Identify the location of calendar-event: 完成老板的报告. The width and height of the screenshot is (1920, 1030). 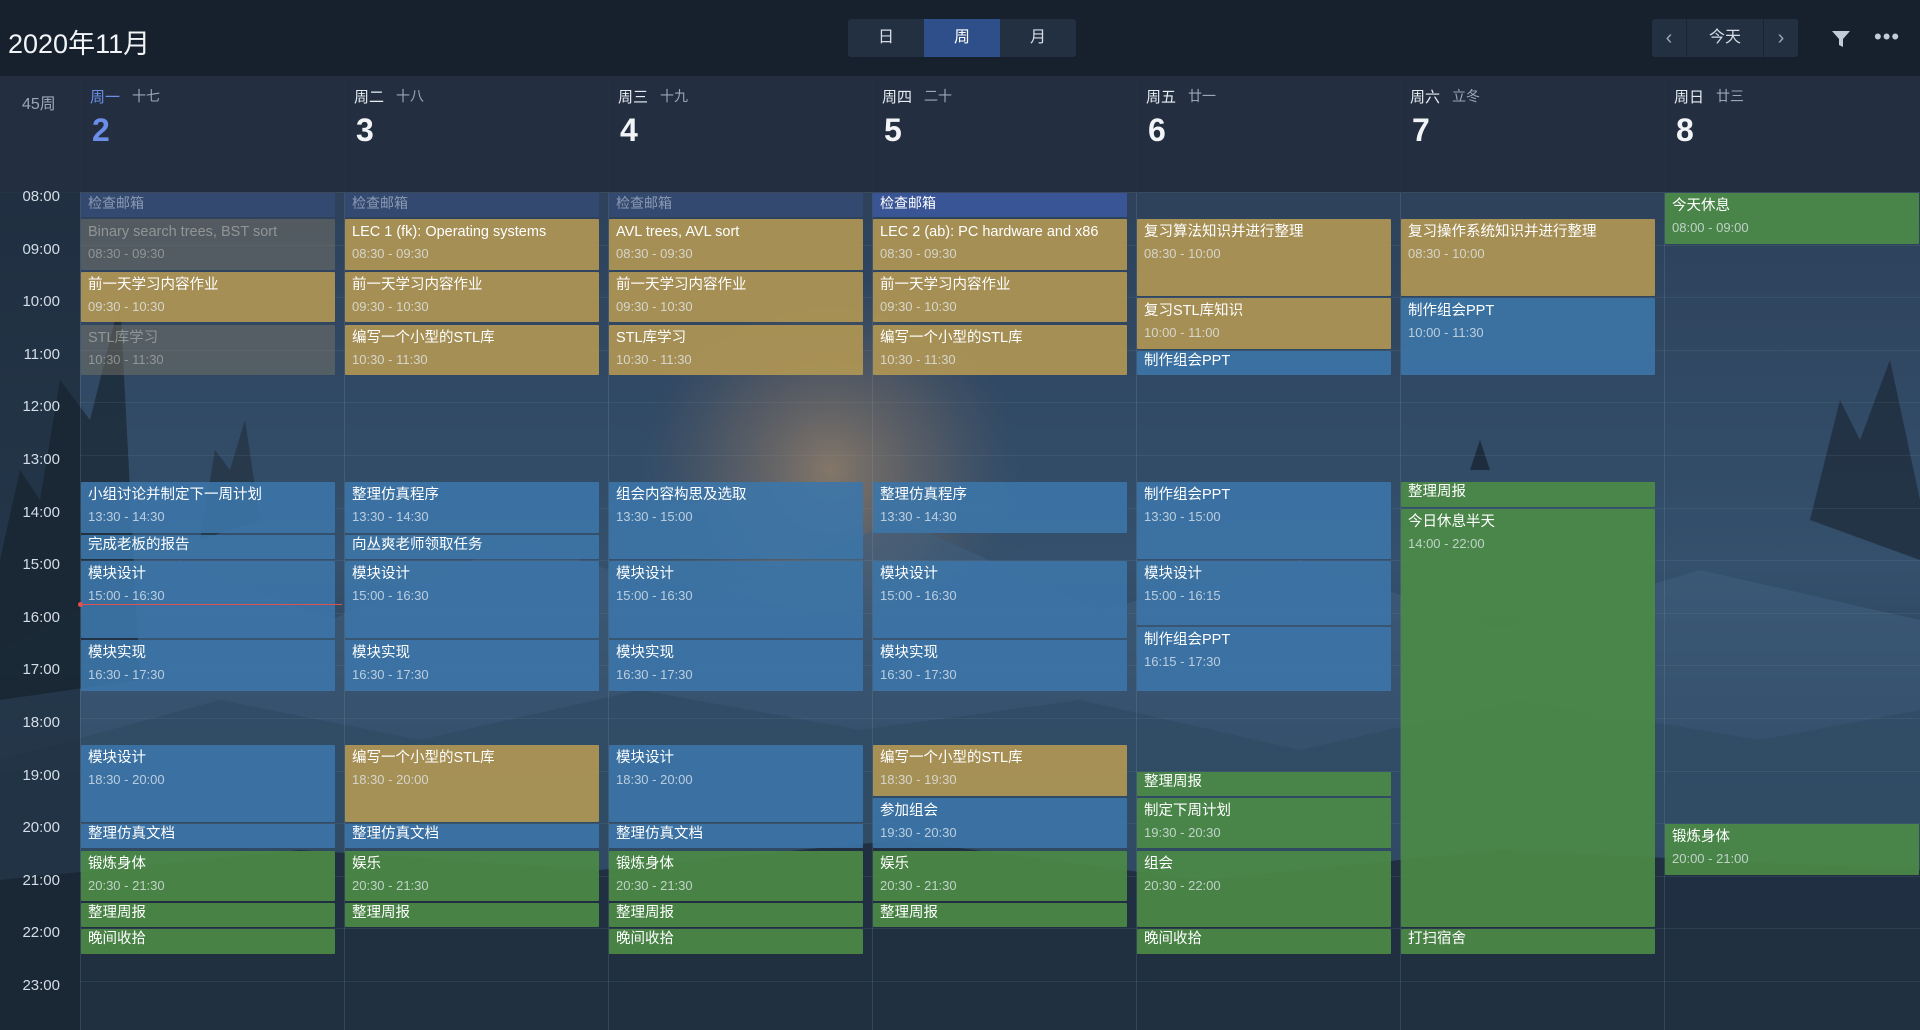
(208, 547).